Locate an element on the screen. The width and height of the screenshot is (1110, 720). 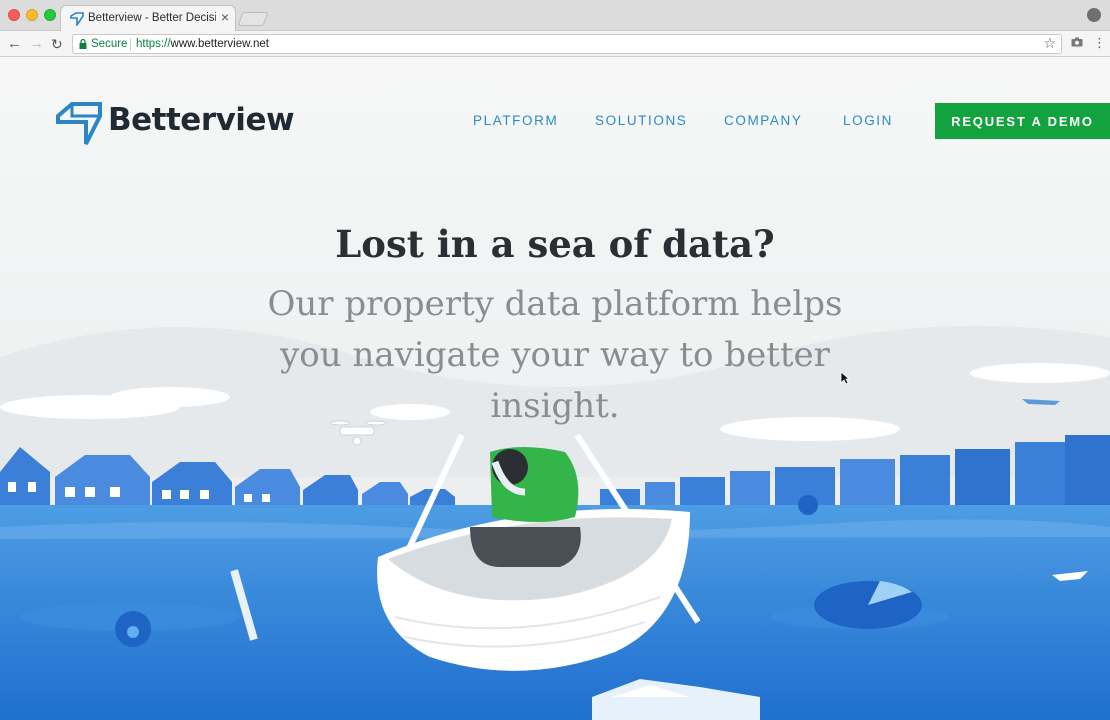
url-text: https://www.betterview.net is located at coordinates (202, 44).